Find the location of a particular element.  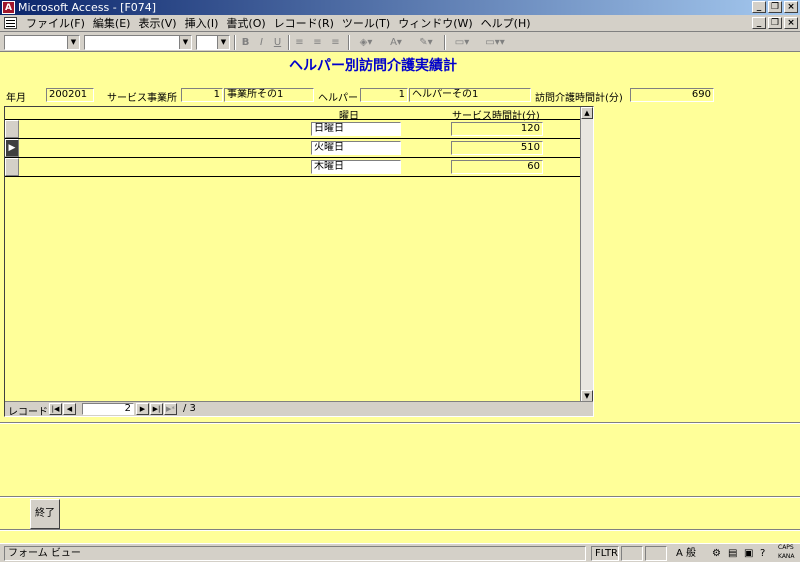

line-width-icon: ▭▾ is located at coordinates (462, 43).